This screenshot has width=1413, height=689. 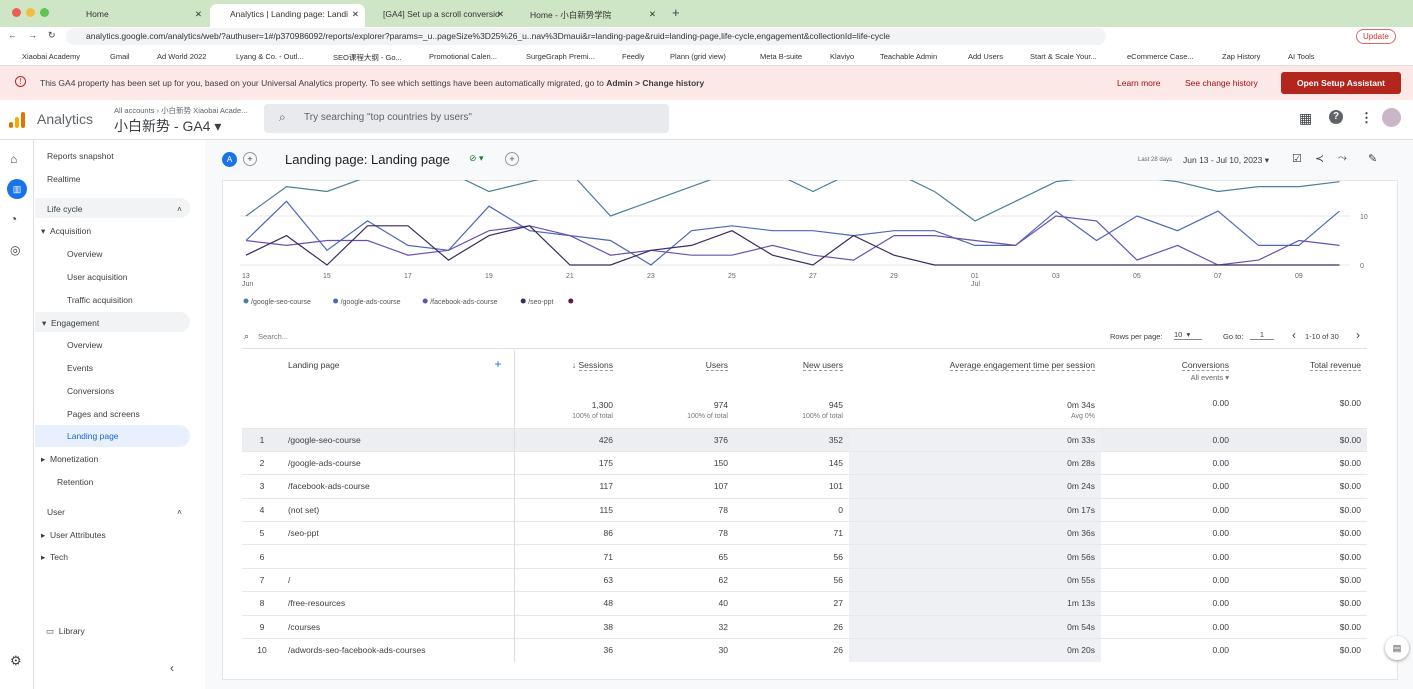 I want to click on sidebar-item-realtime: Realtime, so click(x=64, y=179).